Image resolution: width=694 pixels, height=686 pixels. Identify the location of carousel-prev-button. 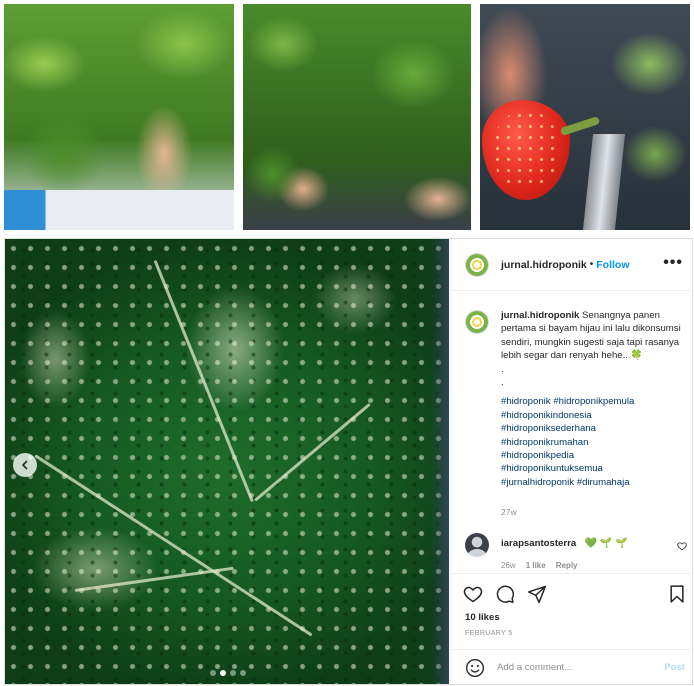
(25, 465).